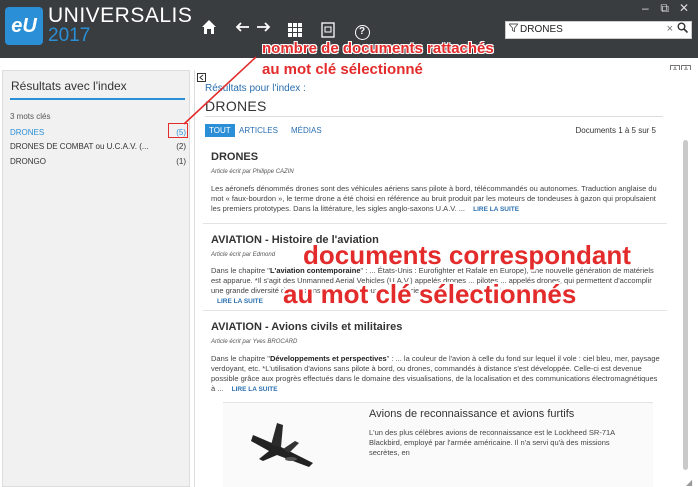 The height and width of the screenshot is (487, 698). I want to click on help-icon: ?, so click(362, 30).